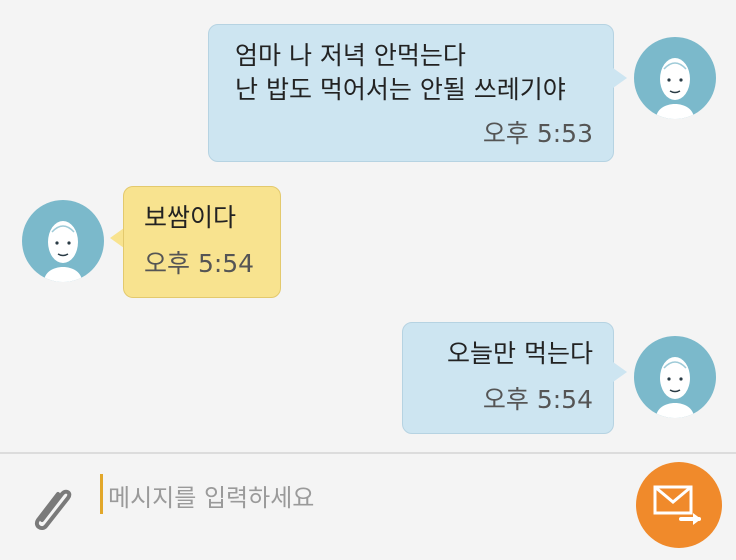 This screenshot has width=736, height=560. Describe the element at coordinates (400, 72) in the screenshot. I see `message-text: 엄마 나 저녁 안먹는다 난 밥도 먹어서는 안될 쓰레기야` at that location.